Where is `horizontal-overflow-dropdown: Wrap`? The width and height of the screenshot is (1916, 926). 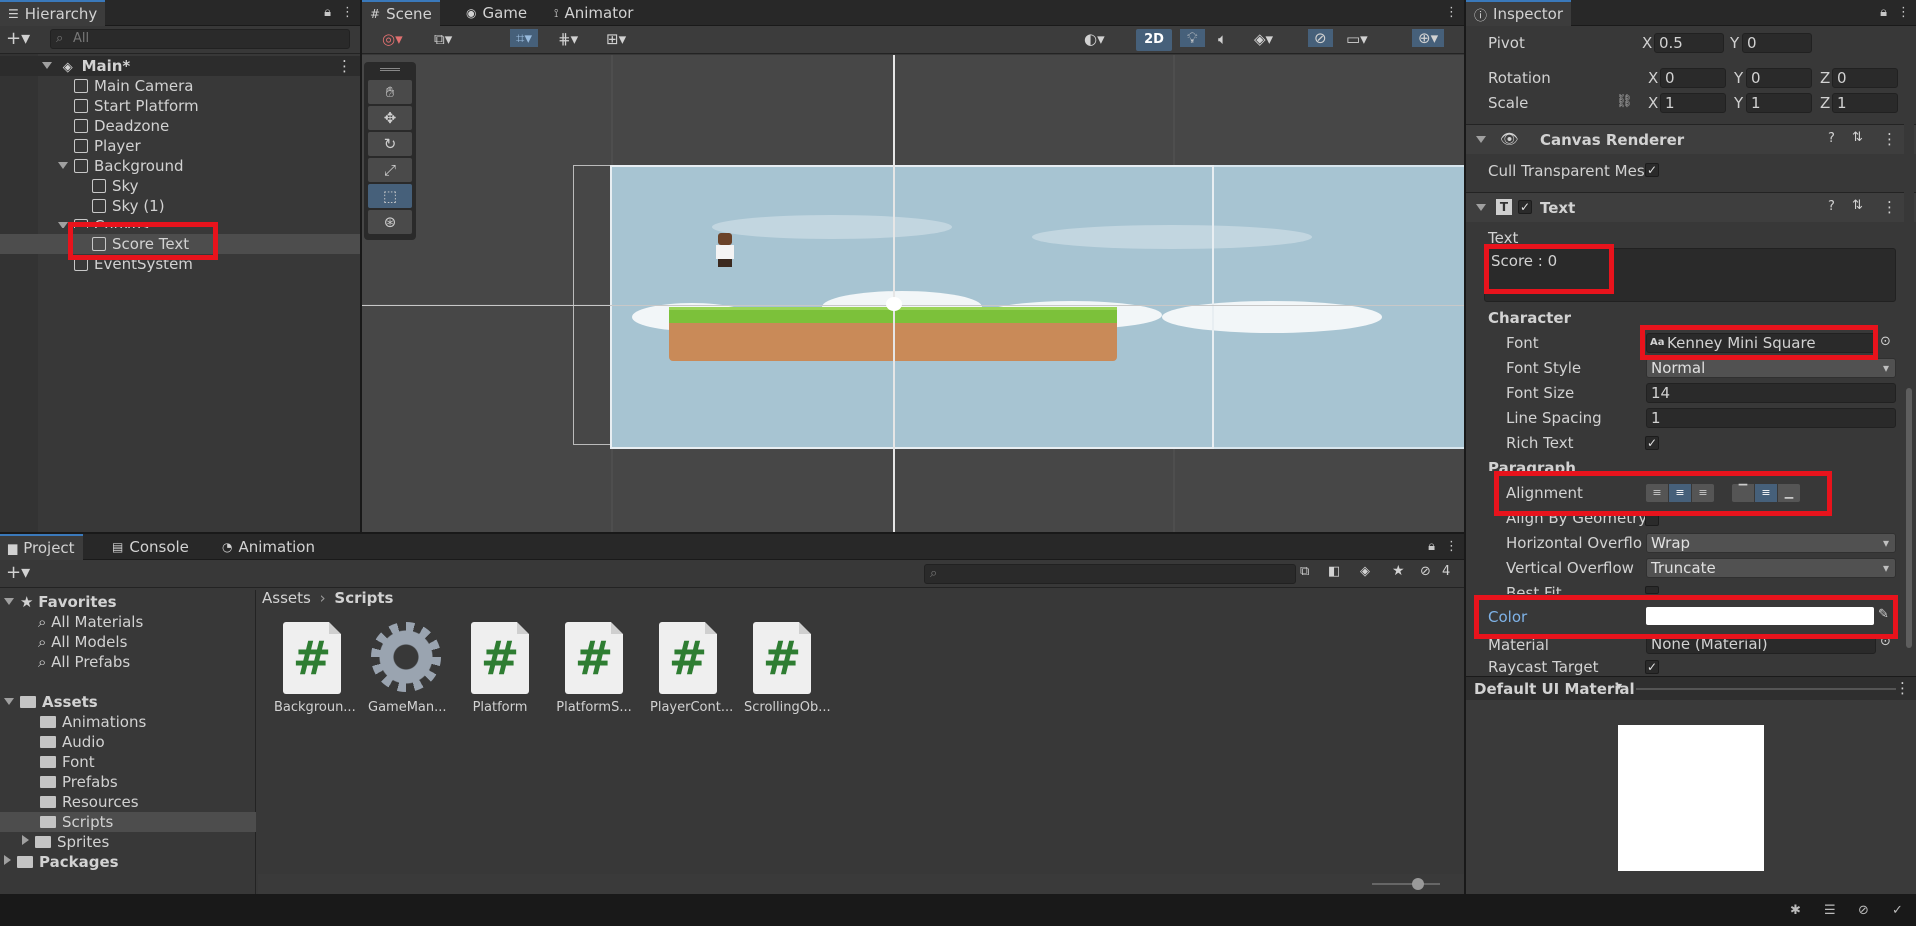
horizontal-overflow-dropdown: Wrap is located at coordinates (1771, 543).